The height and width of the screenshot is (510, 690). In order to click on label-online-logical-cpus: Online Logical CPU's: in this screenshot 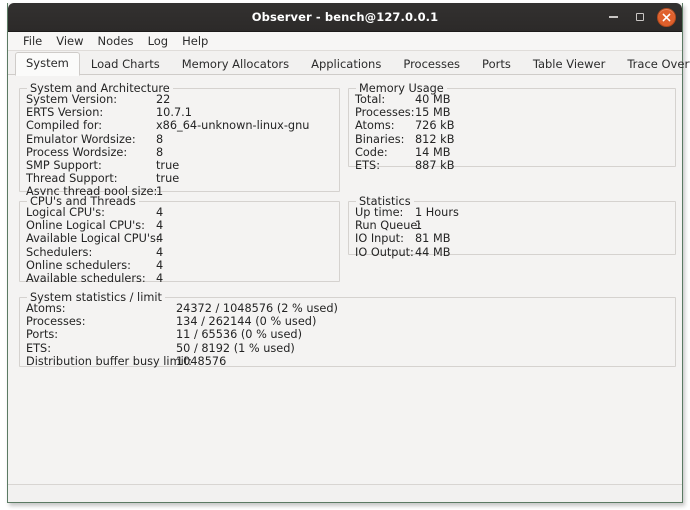, I will do `click(85, 226)`.